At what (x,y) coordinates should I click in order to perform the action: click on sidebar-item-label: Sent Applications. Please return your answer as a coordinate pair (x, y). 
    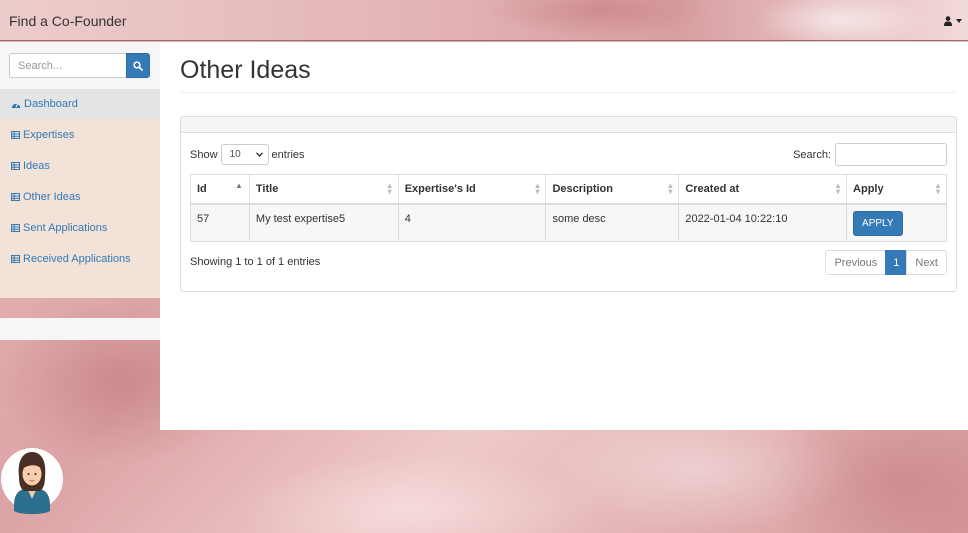
    Looking at the image, I should click on (65, 228).